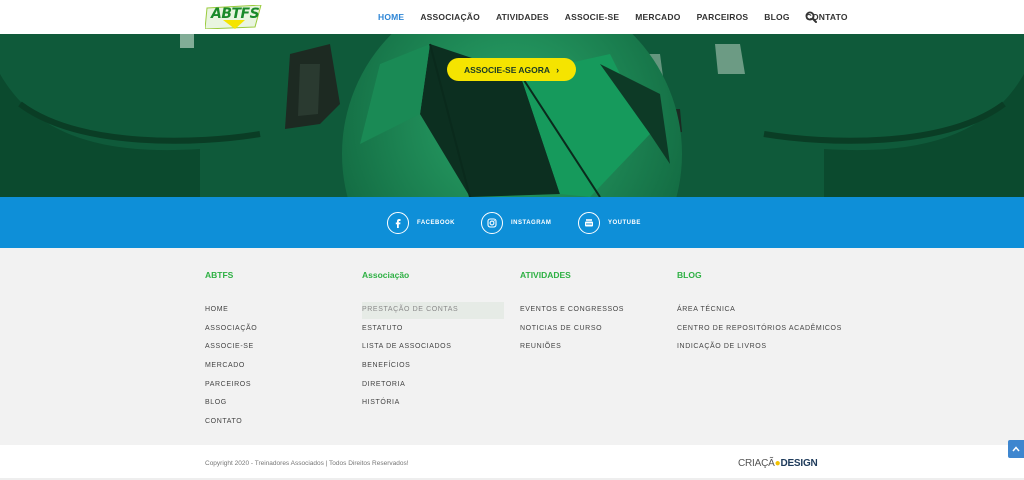  I want to click on social-bar: FACEBOOK INSTAGRAM YOUTUBE, so click(512, 222).